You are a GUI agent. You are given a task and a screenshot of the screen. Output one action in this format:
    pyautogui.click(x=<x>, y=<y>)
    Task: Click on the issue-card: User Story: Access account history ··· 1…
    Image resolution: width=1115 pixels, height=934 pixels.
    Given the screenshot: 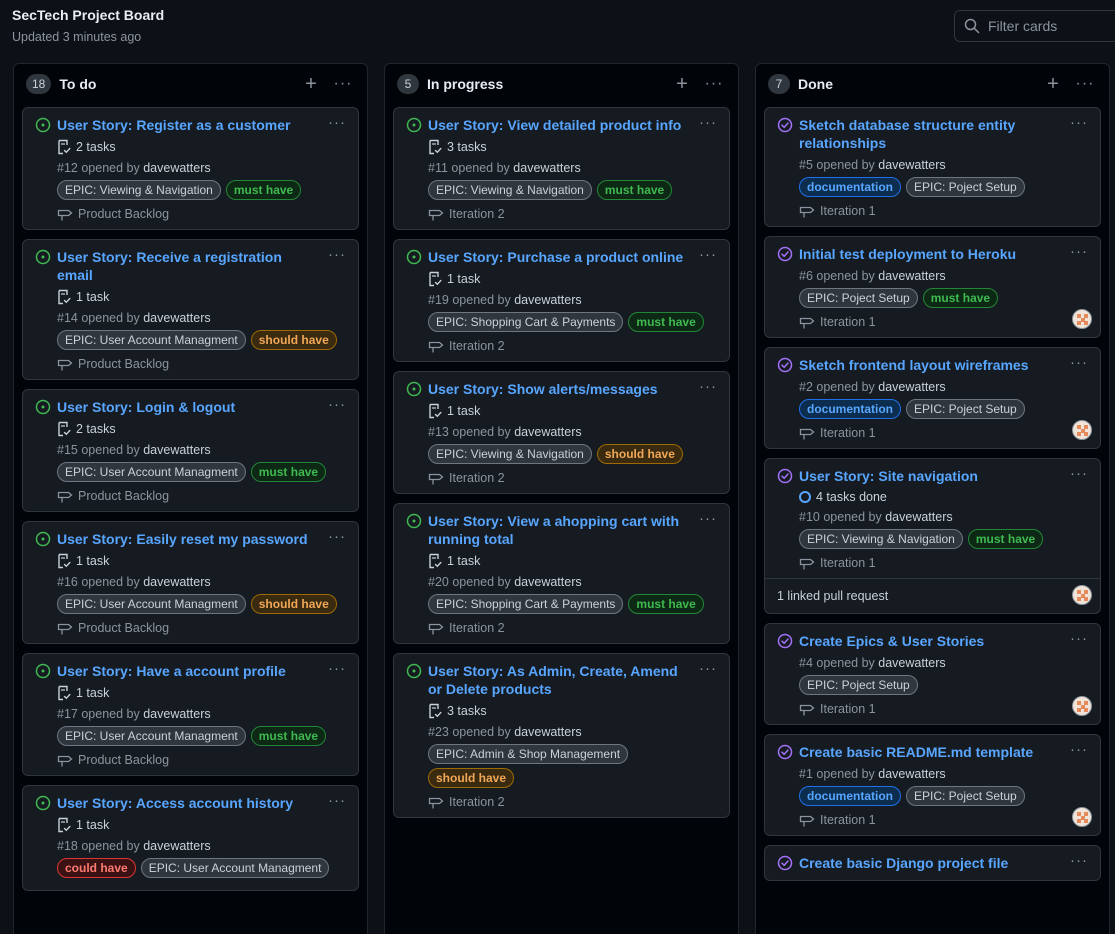 What is the action you would take?
    pyautogui.click(x=190, y=838)
    